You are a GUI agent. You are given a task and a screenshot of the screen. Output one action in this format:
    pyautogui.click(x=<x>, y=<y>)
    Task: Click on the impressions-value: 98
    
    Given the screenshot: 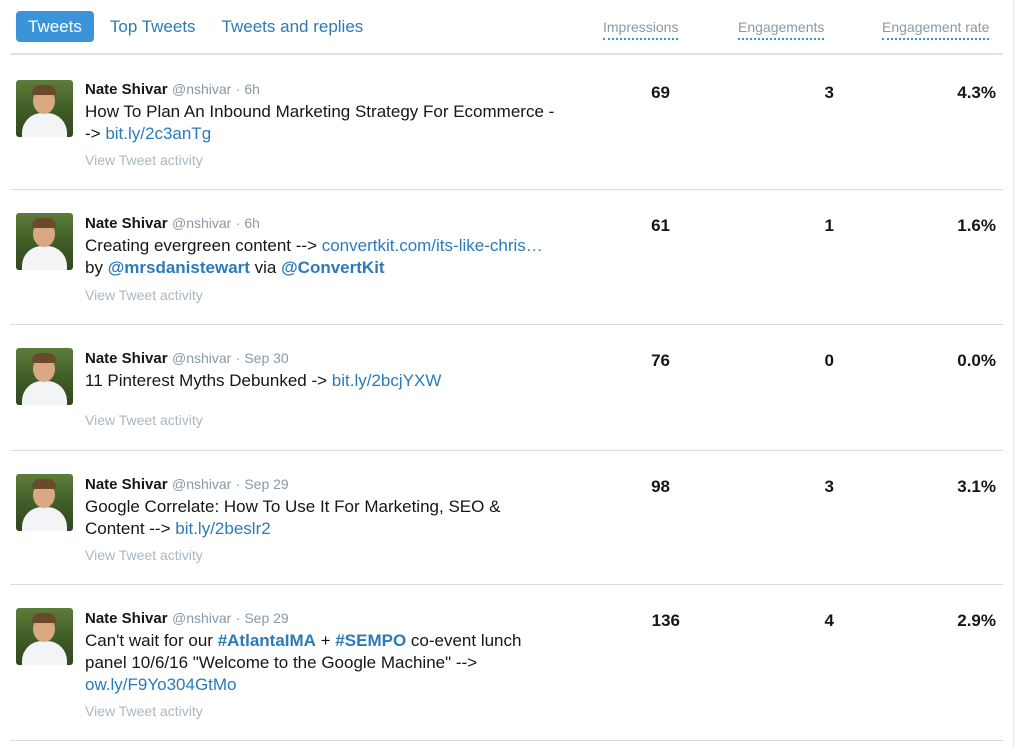 What is the action you would take?
    pyautogui.click(x=660, y=486)
    